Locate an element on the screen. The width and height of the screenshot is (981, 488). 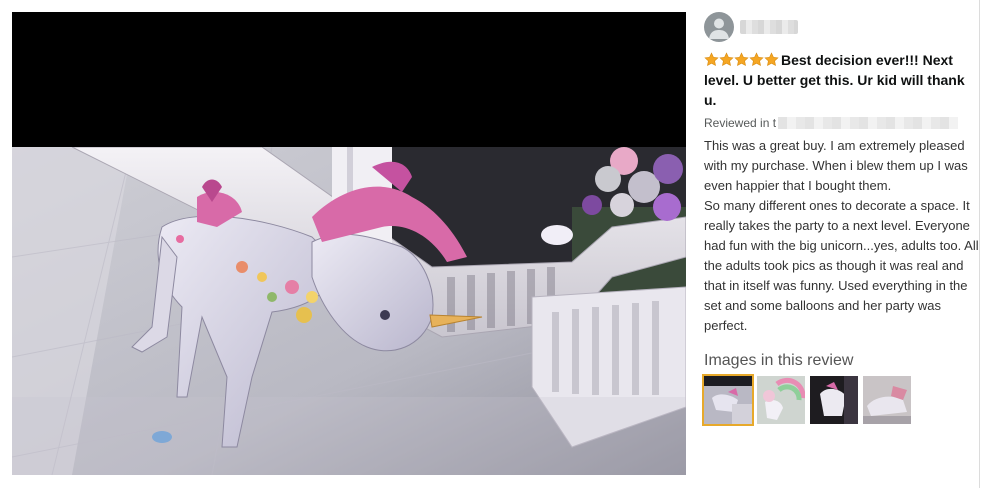
review-author is located at coordinates (840, 27).